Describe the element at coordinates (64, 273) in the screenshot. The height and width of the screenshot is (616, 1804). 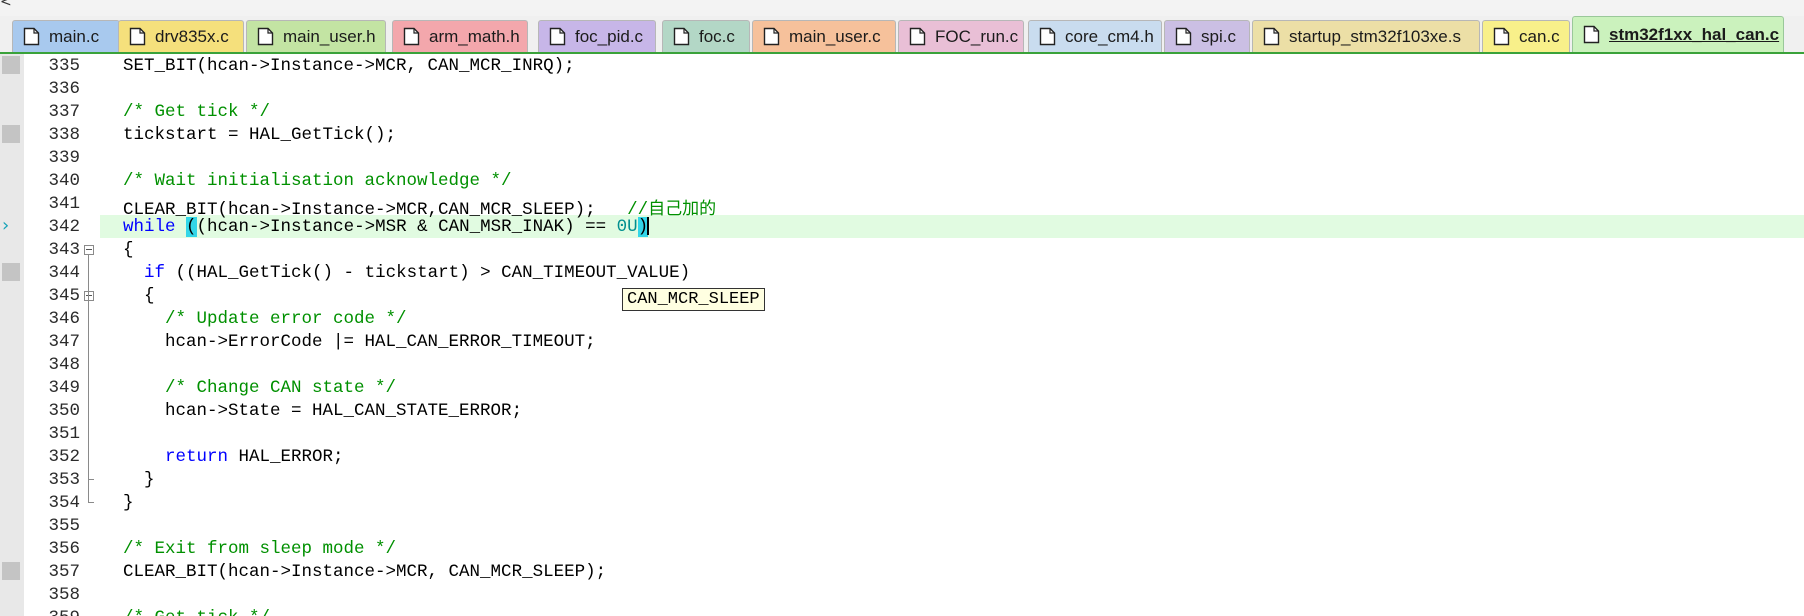
I see `line-number: 344` at that location.